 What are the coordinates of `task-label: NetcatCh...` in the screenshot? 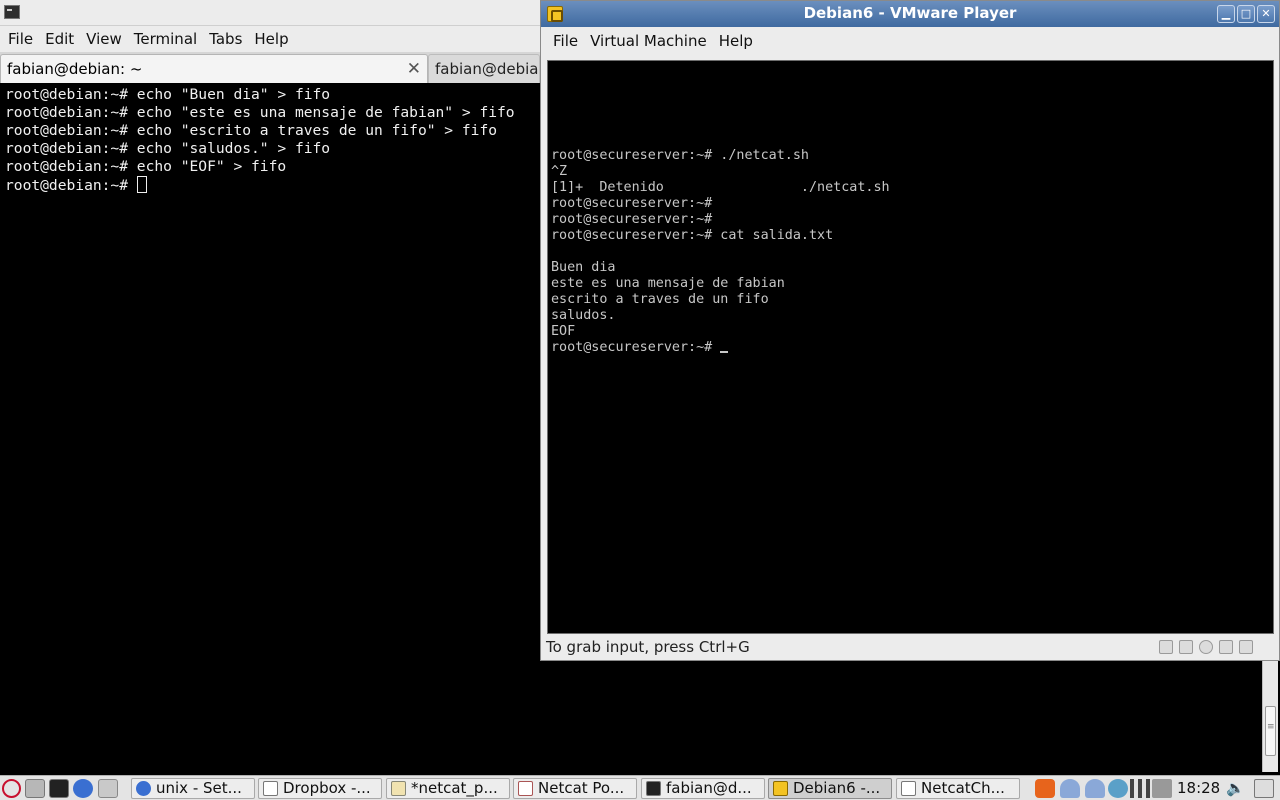 It's located at (963, 788).